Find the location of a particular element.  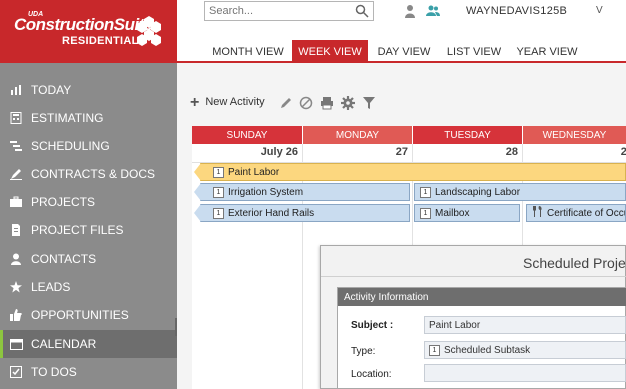

gantt-icon is located at coordinates (16, 146).